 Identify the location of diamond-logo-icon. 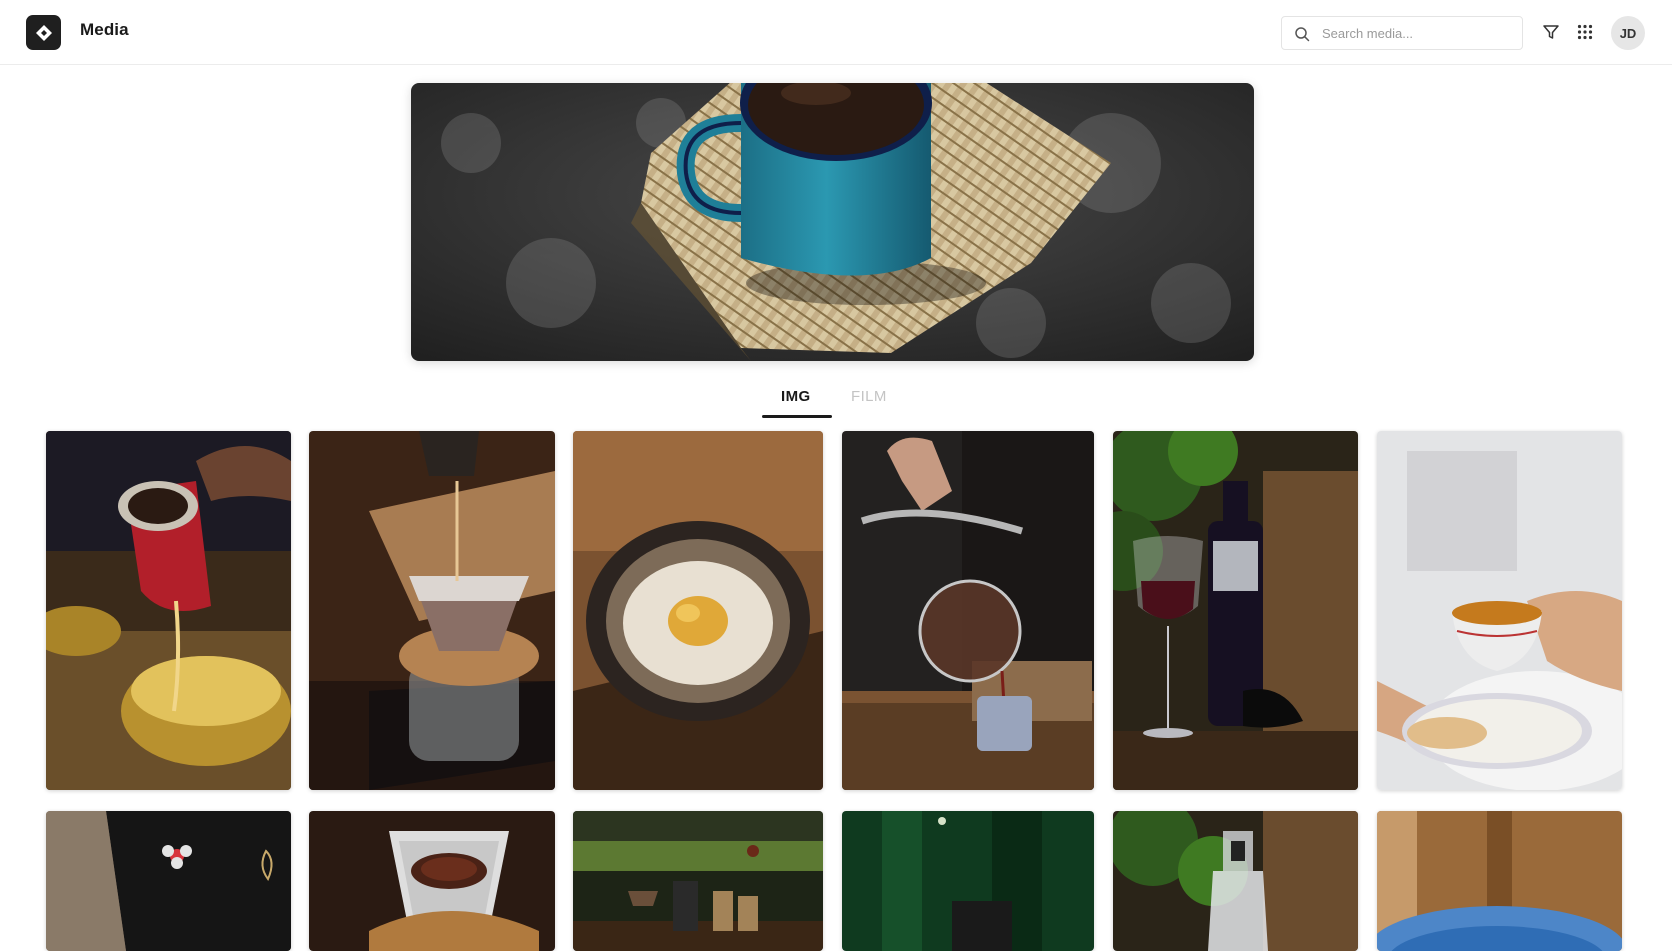
(43, 32).